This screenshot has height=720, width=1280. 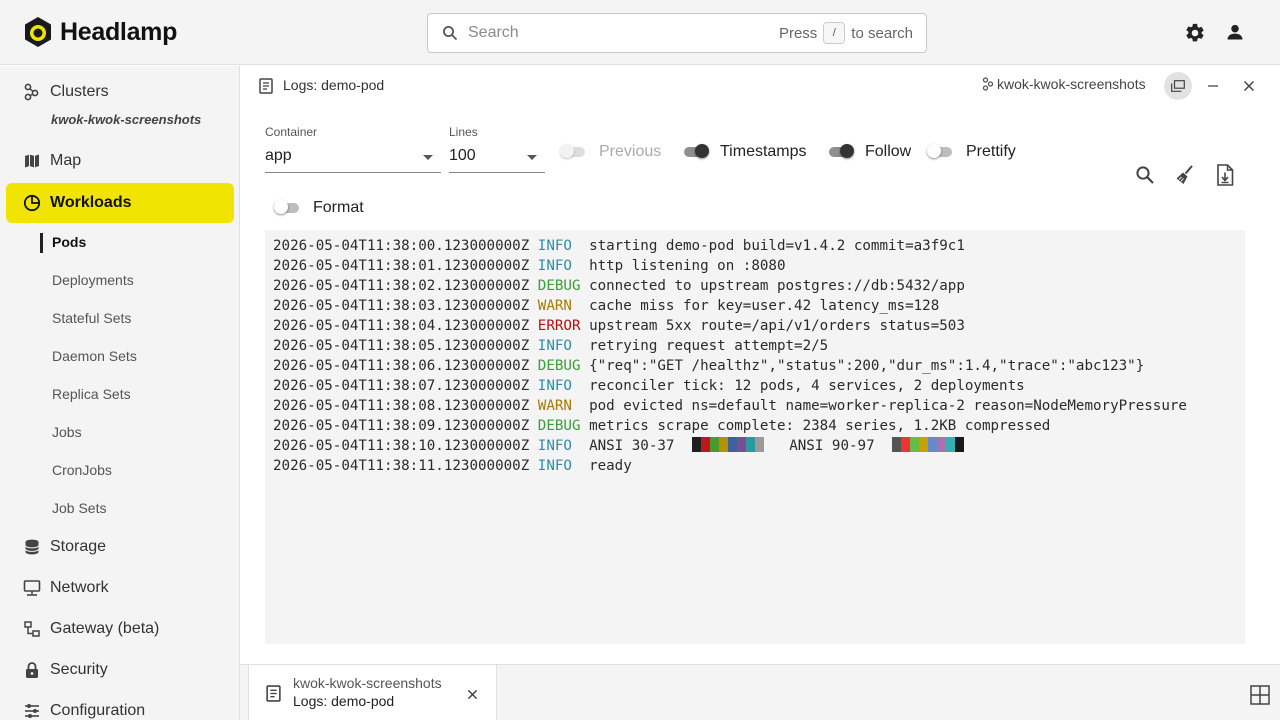 What do you see at coordinates (120, 670) in the screenshot?
I see `sidebar-item-security: Security` at bounding box center [120, 670].